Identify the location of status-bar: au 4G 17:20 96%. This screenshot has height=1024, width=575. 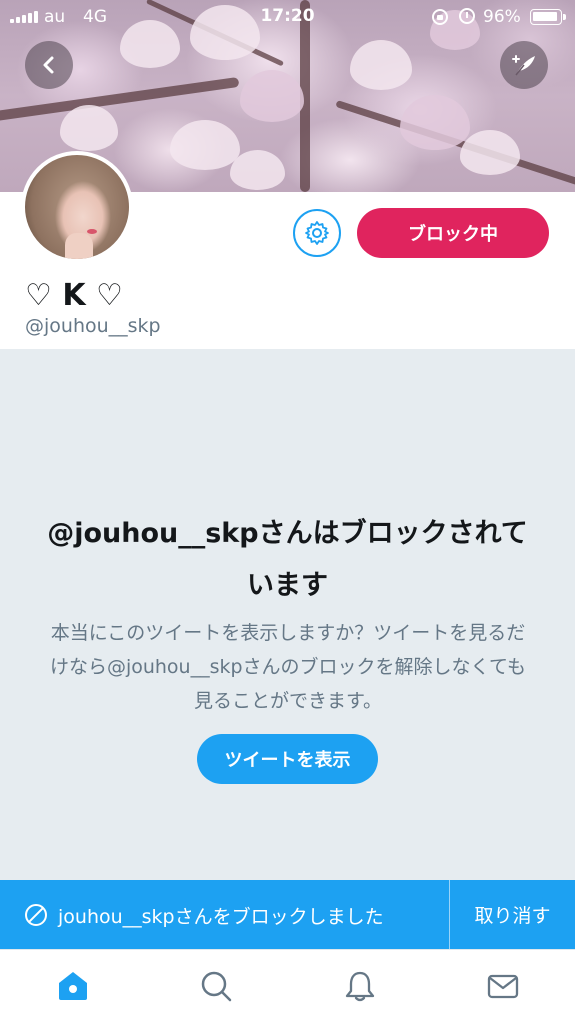
(287, 17).